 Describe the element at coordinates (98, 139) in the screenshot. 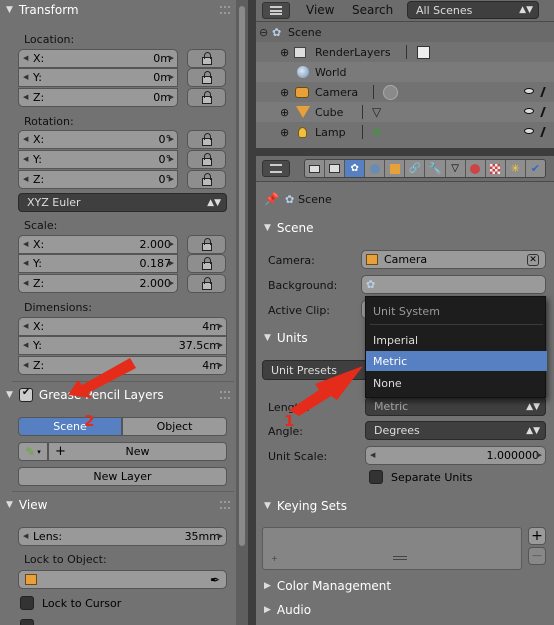

I see `rotation-x-field: ◀ X: 0° ▶` at that location.